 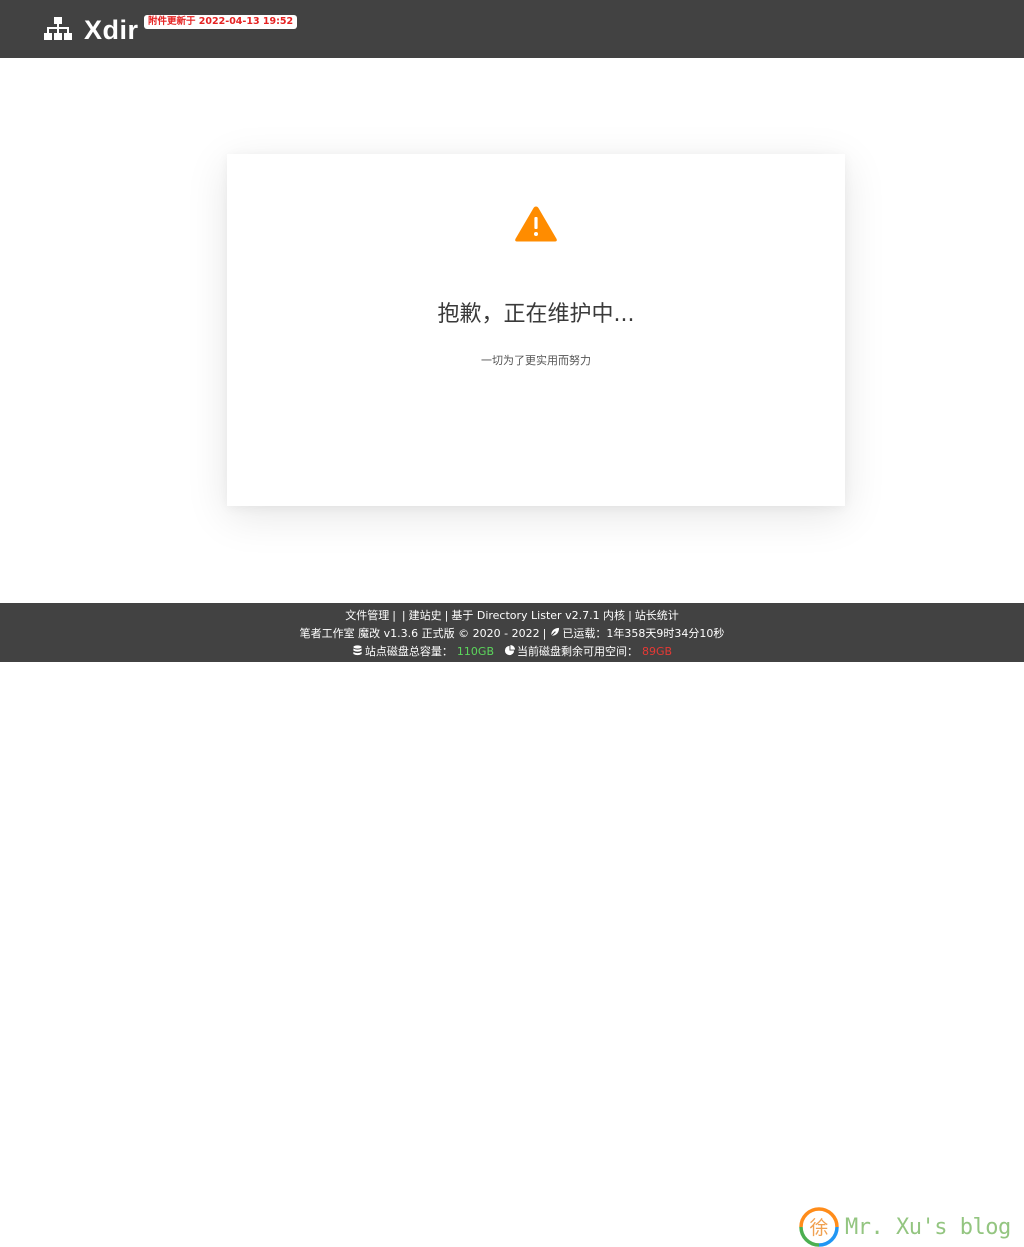 What do you see at coordinates (408, 651) in the screenshot?
I see `disk-total-label: 站点磁盘总容量：` at bounding box center [408, 651].